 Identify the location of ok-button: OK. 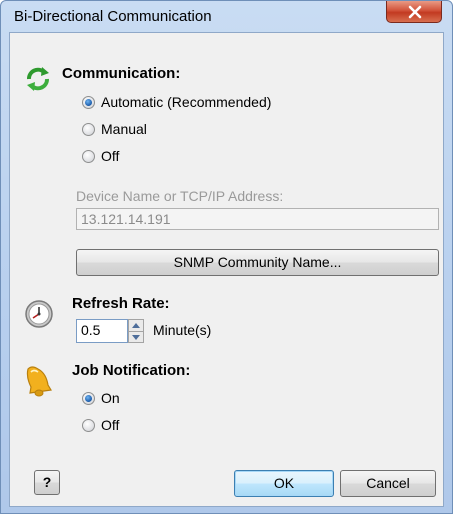
(284, 483).